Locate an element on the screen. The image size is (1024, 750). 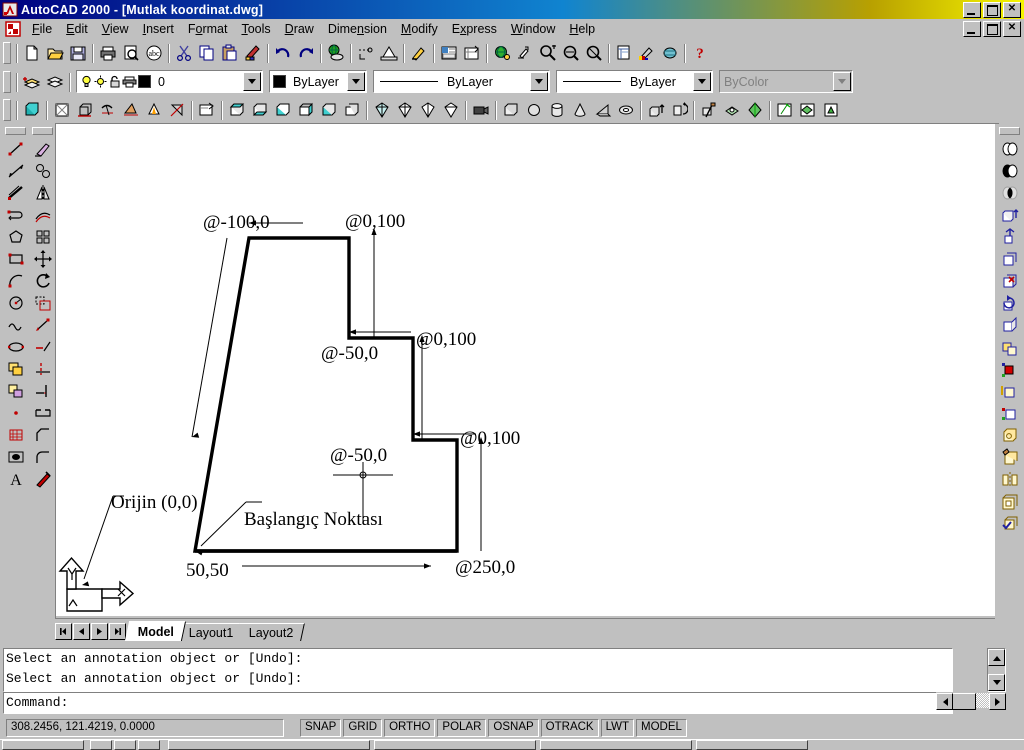
menu-item-tools: Tools is located at coordinates (255, 29).